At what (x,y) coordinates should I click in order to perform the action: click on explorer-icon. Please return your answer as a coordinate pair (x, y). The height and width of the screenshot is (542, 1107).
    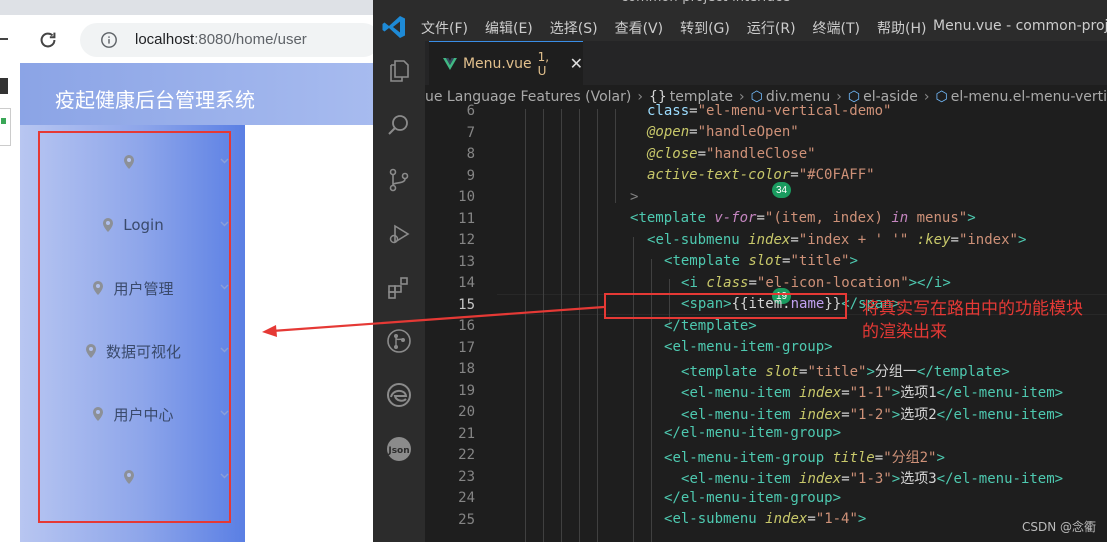
    Looking at the image, I should click on (399, 71).